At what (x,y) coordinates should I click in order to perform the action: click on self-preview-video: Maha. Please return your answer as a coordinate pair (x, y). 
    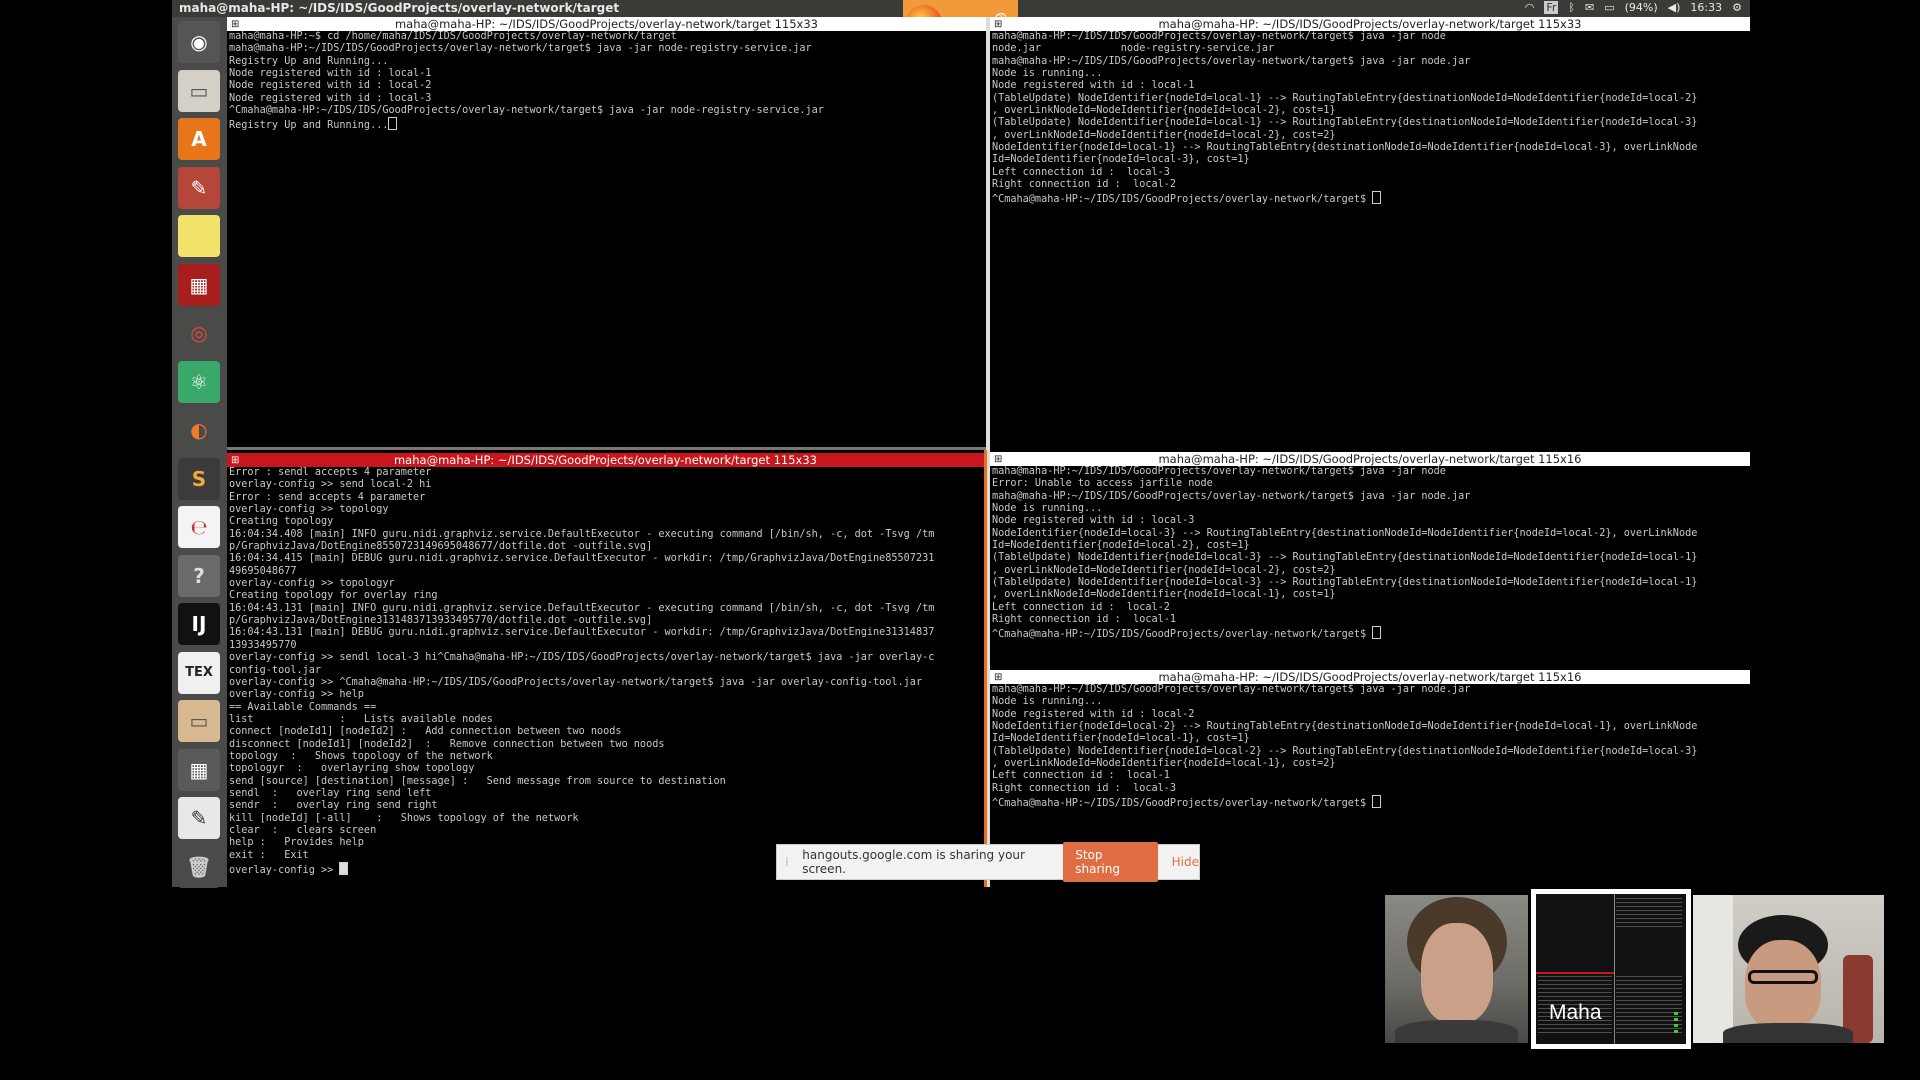
    Looking at the image, I should click on (1611, 969).